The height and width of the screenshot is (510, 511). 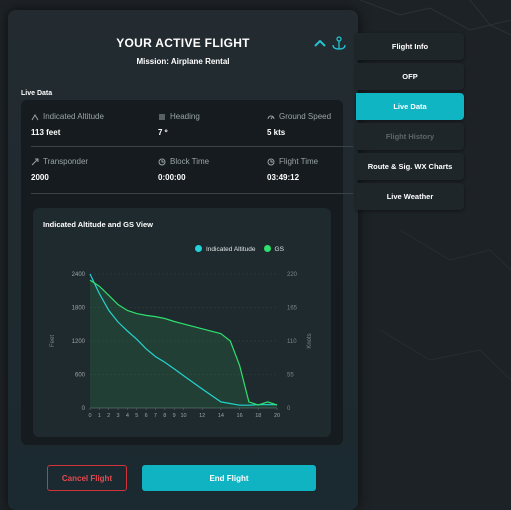 I want to click on metric-value: 2000, so click(x=40, y=177).